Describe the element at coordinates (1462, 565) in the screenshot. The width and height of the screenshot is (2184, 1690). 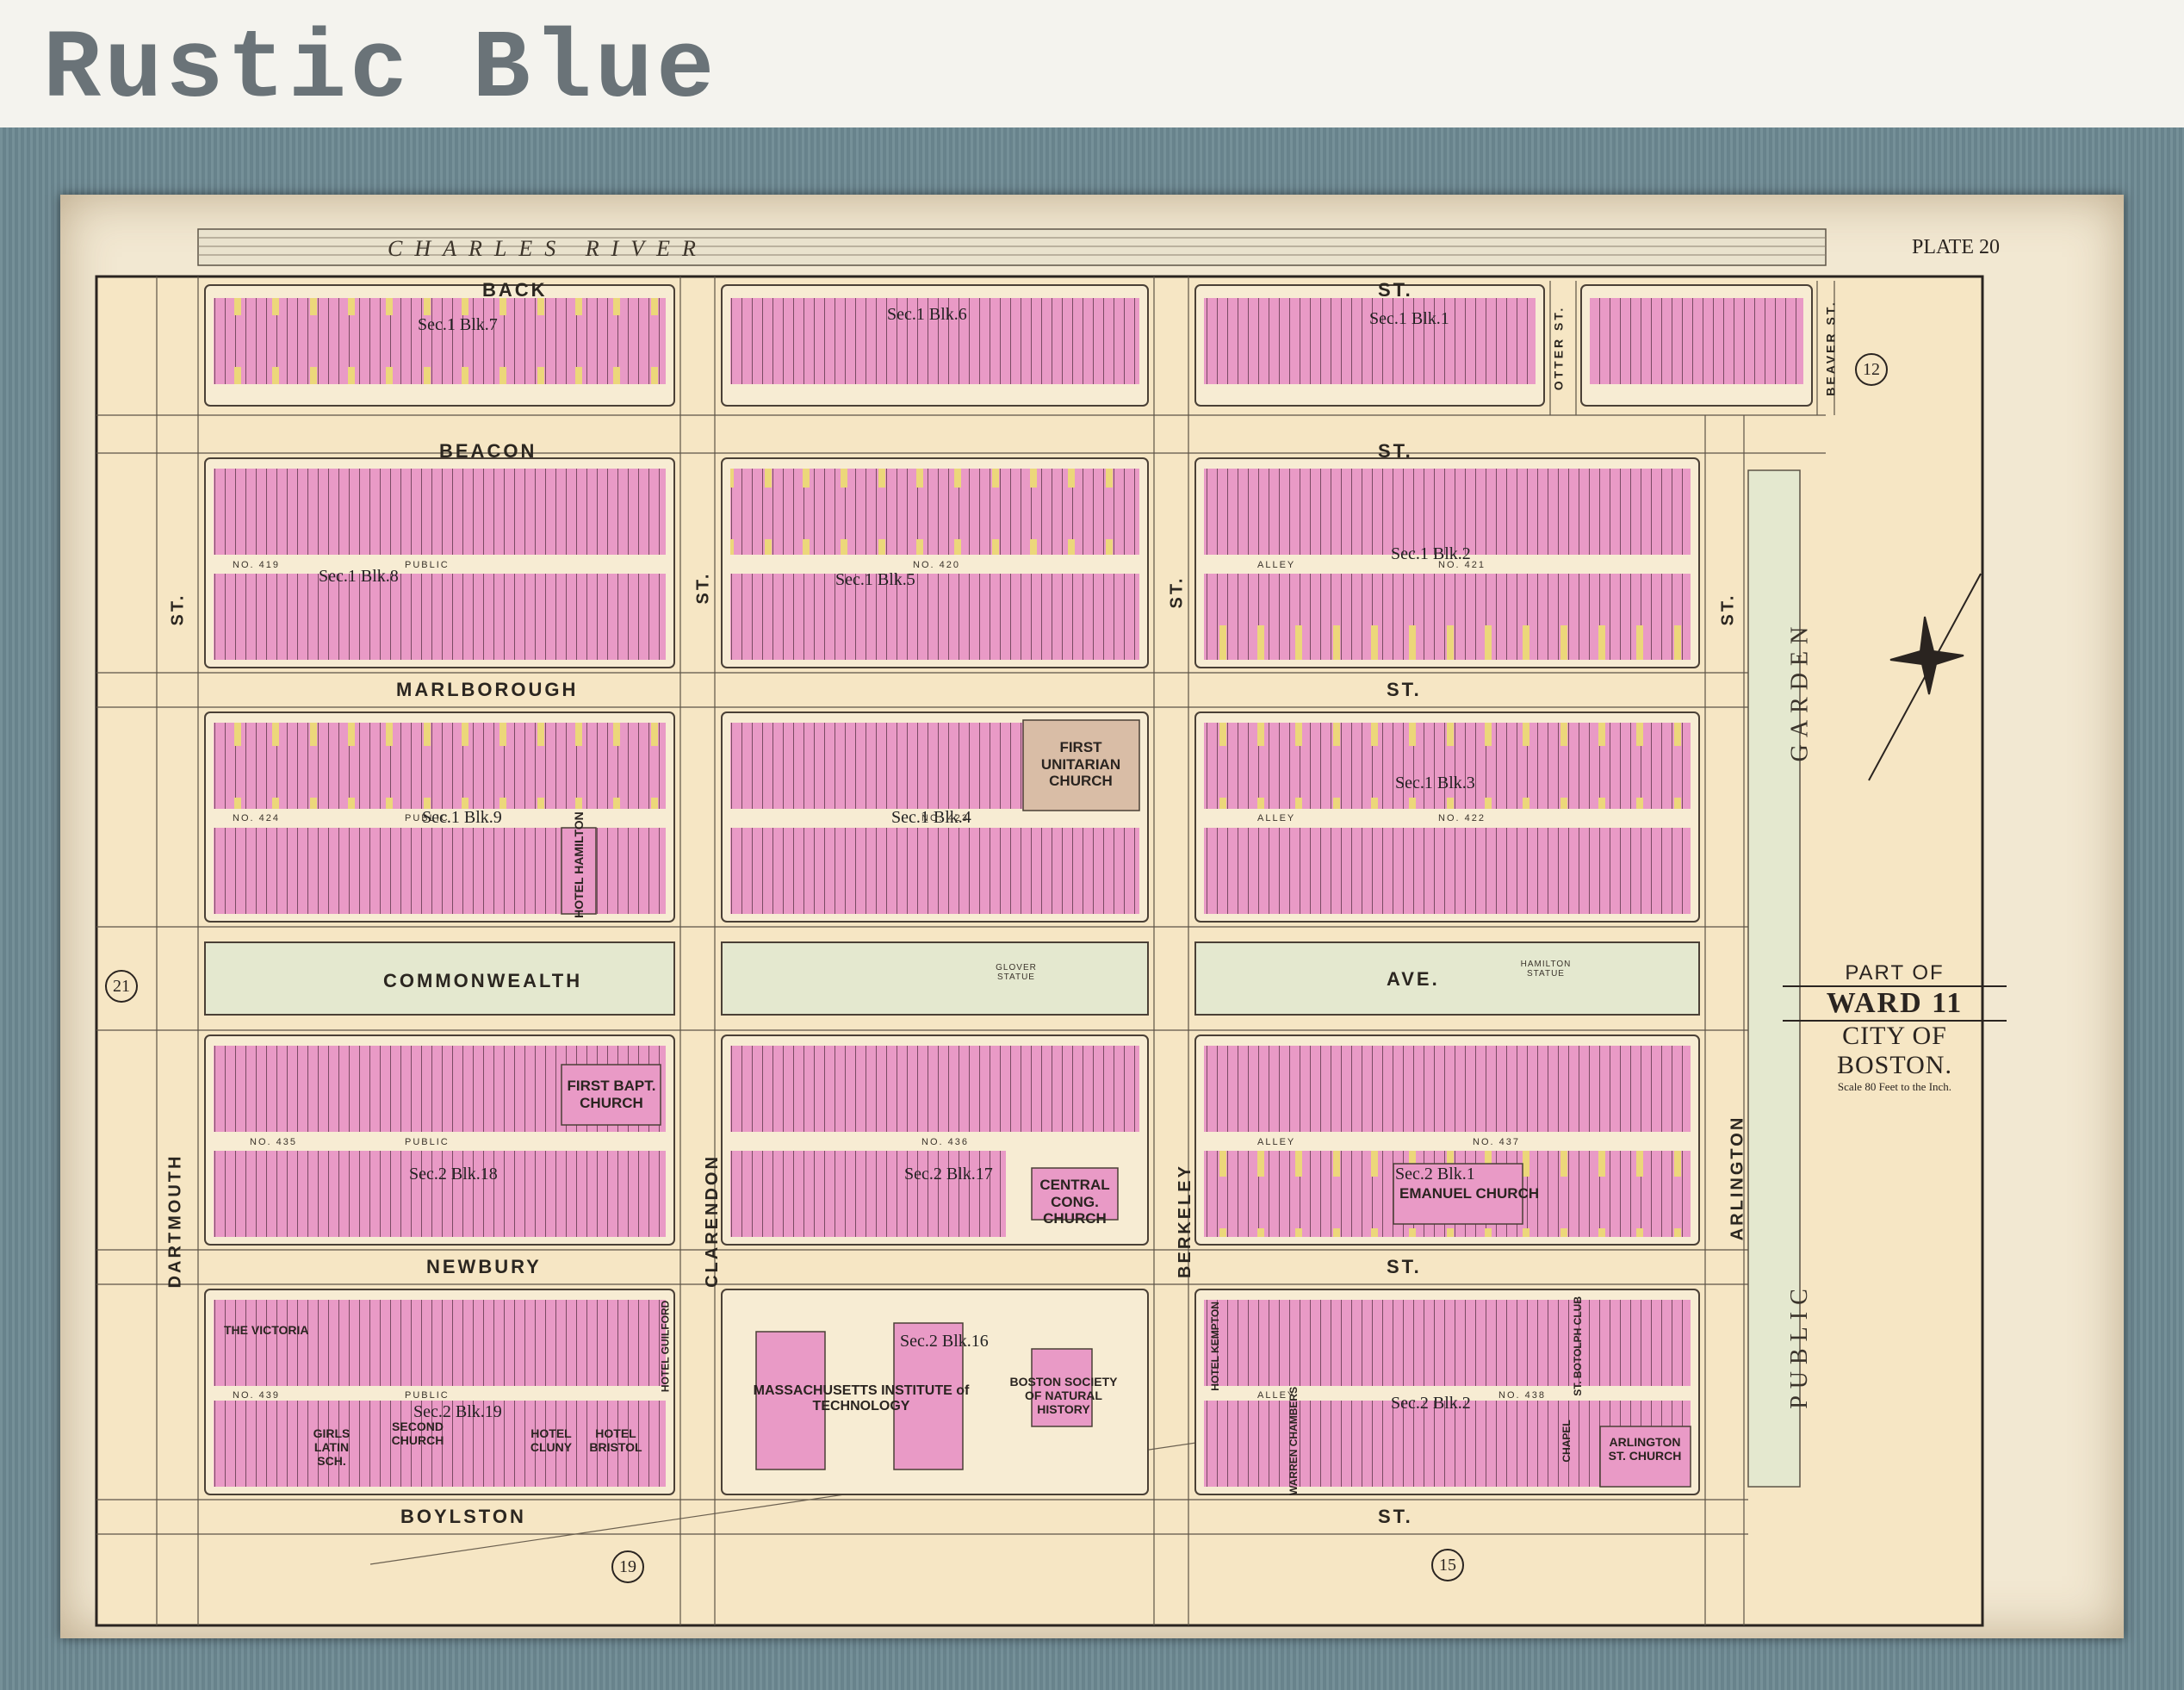
I see `alley-label: NO. 421` at that location.